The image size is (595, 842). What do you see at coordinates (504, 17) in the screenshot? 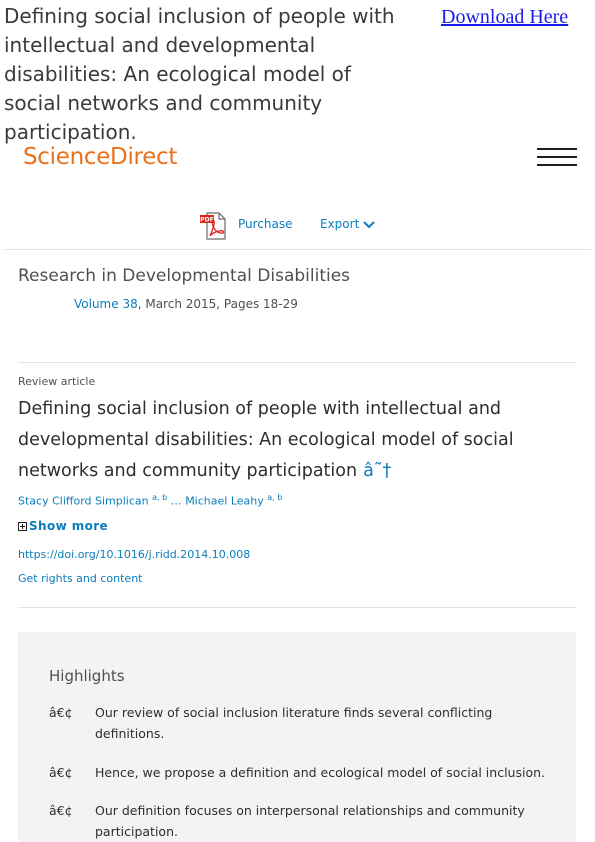
I see `download-link: Download Here` at bounding box center [504, 17].